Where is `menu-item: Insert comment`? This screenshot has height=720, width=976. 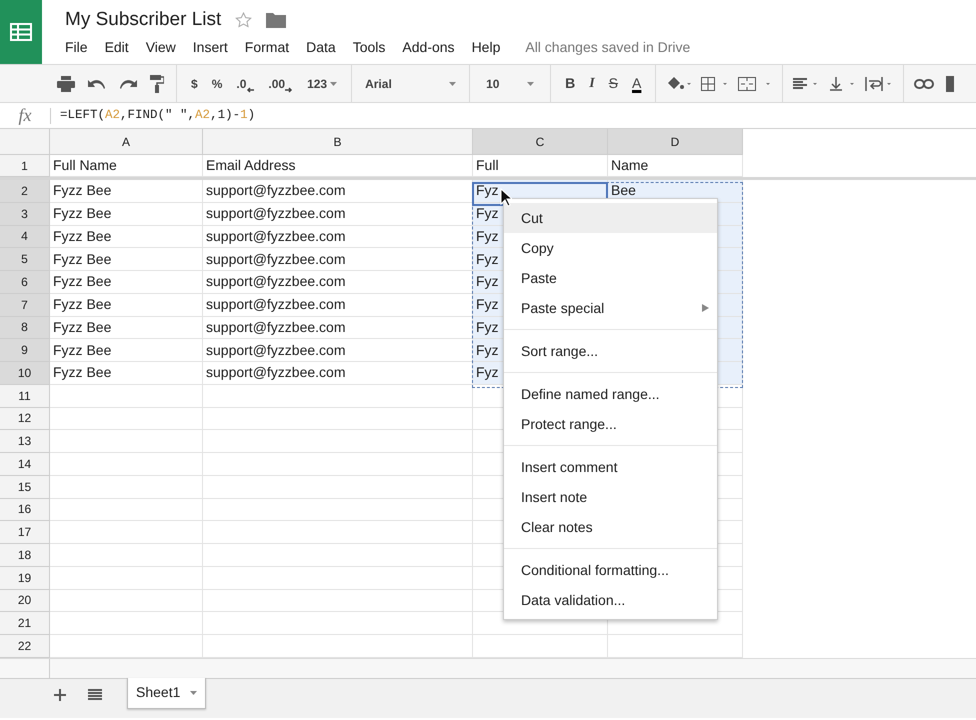 menu-item: Insert comment is located at coordinates (610, 467).